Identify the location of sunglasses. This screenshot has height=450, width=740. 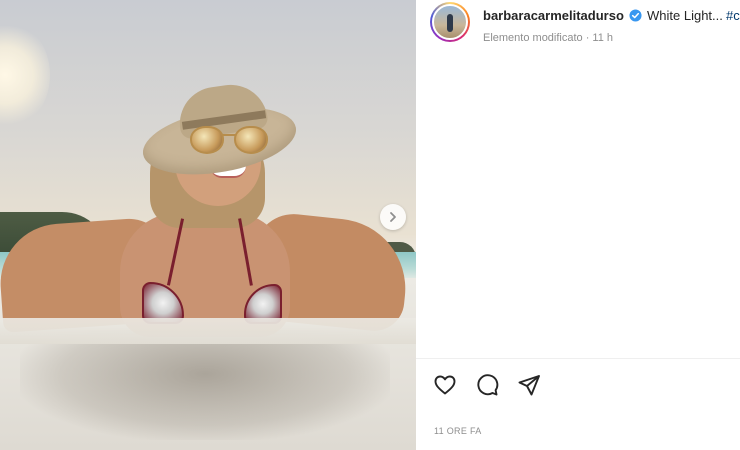
(230, 141).